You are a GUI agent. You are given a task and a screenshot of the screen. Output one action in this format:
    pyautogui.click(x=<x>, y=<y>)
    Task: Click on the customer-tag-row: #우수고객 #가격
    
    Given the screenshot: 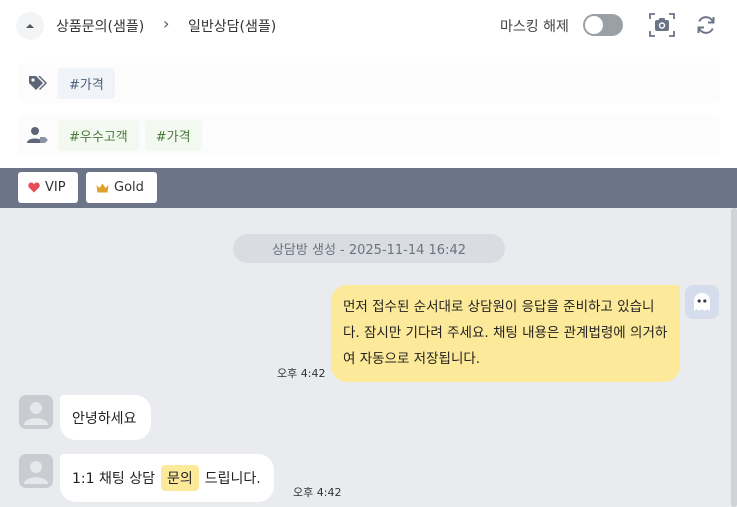 What is the action you would take?
    pyautogui.click(x=369, y=135)
    